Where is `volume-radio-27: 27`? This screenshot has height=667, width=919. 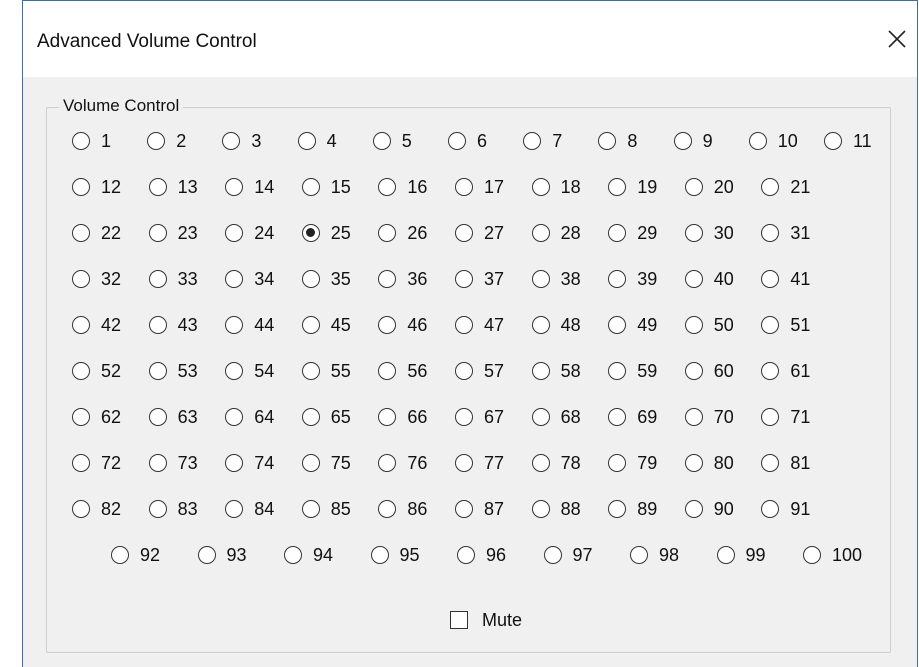 volume-radio-27: 27 is located at coordinates (479, 233).